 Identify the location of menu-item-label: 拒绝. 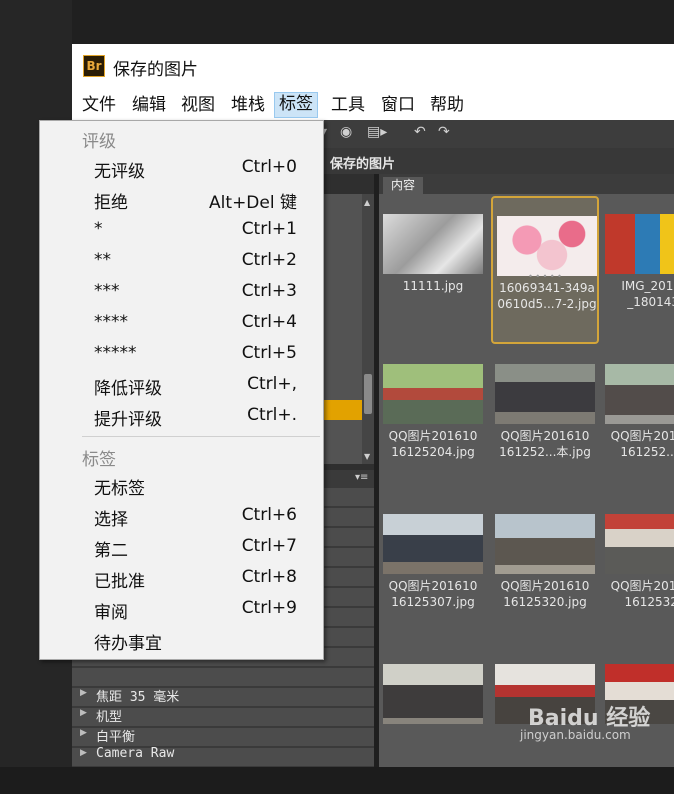
(111, 203).